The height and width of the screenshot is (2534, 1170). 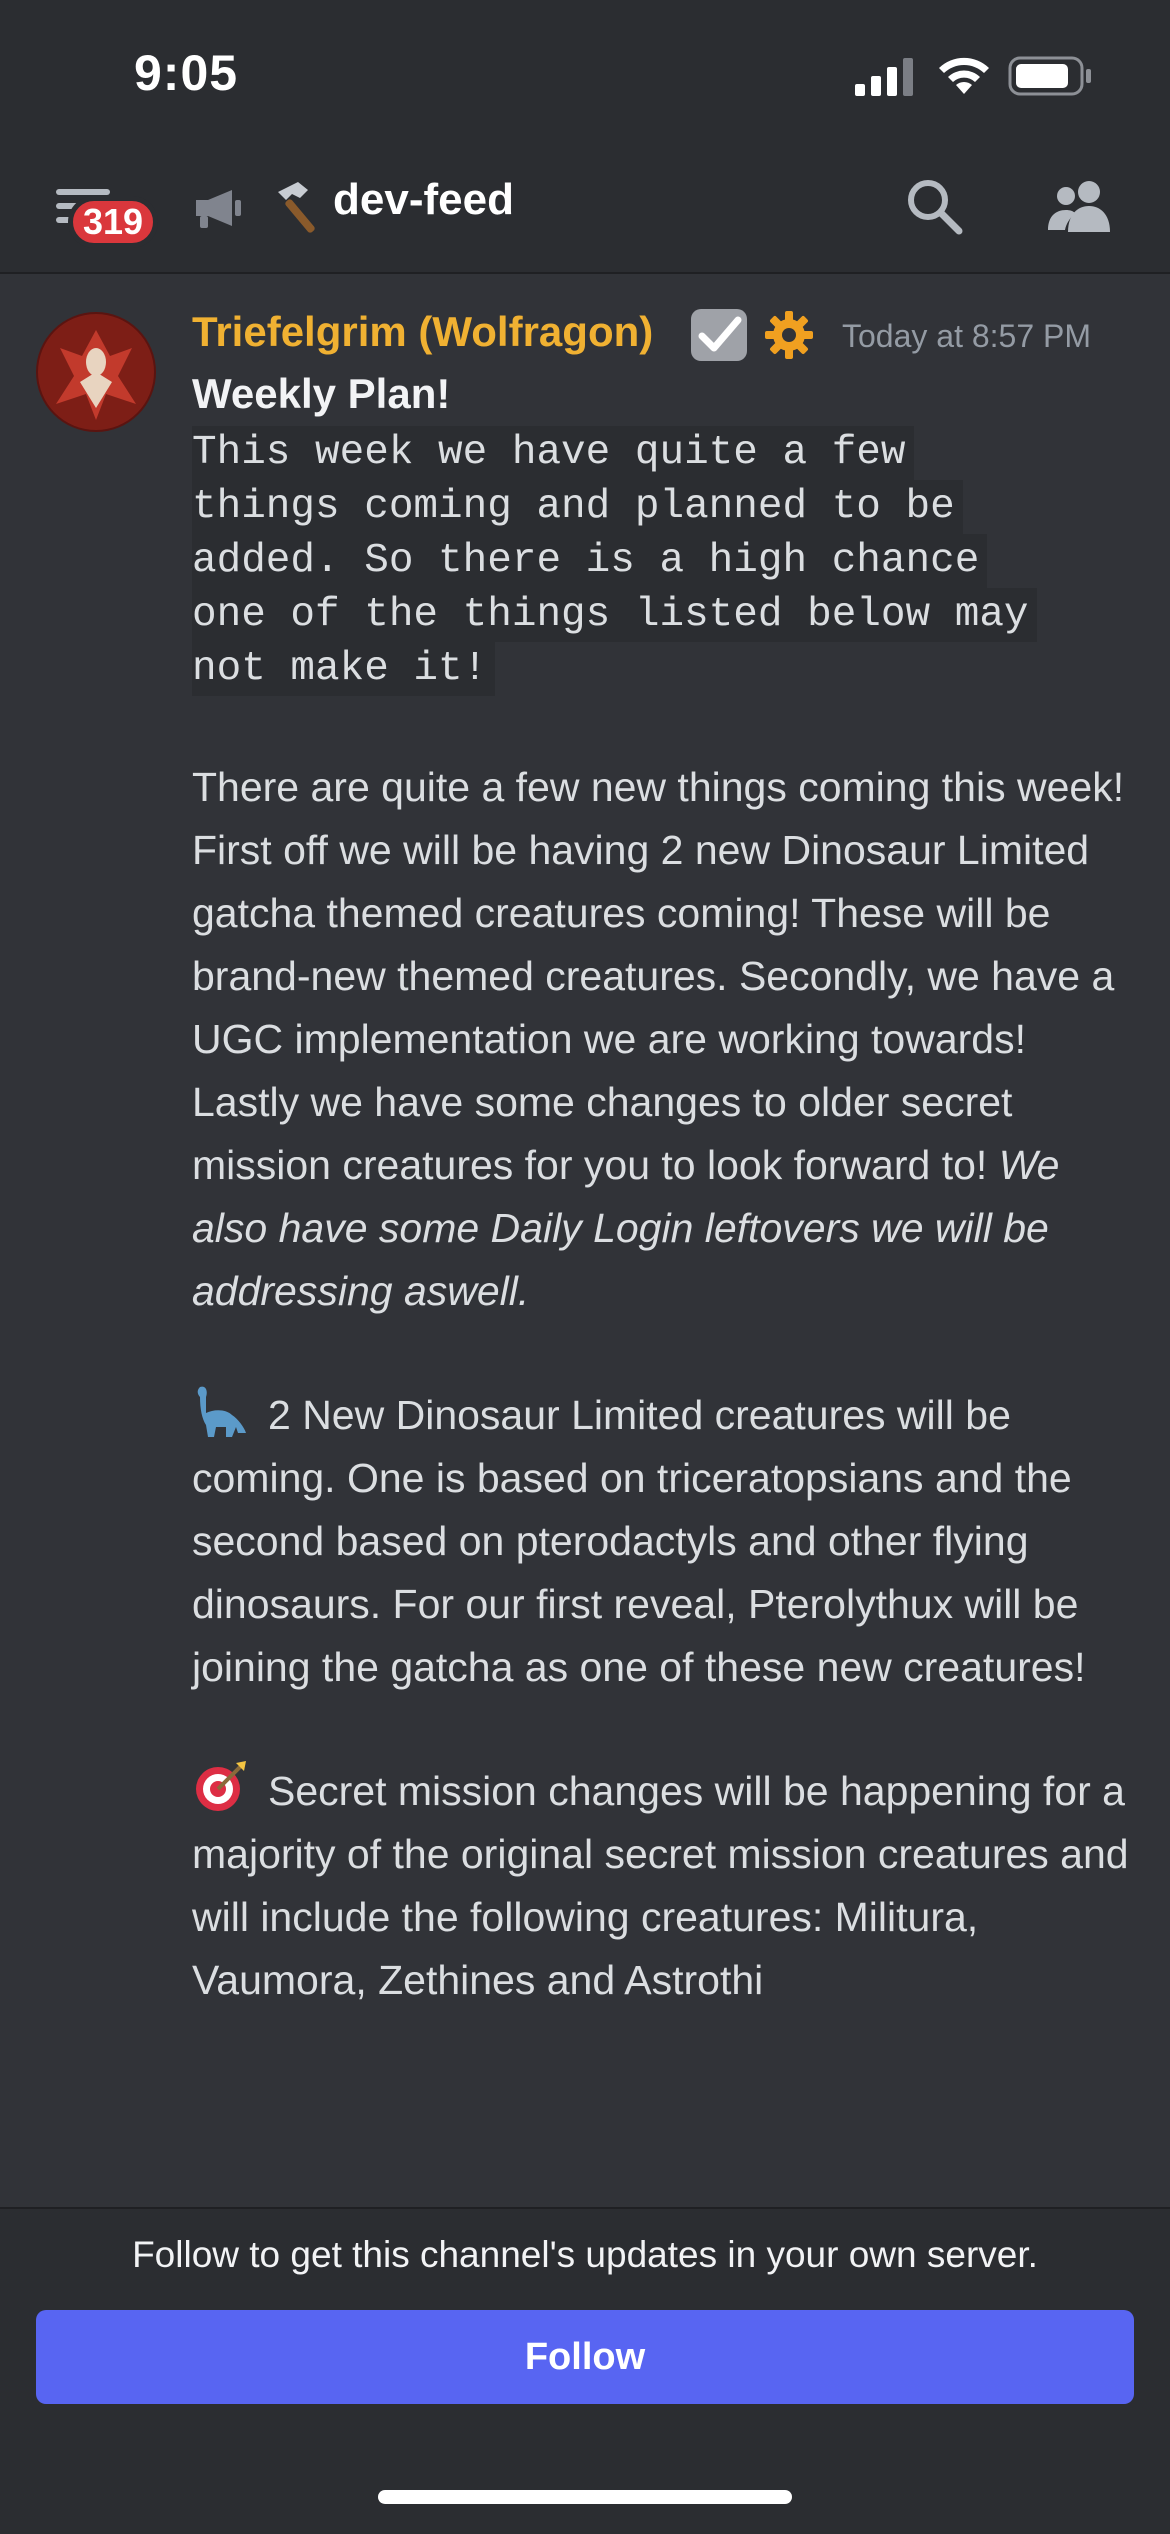 I want to click on battery-icon, so click(x=1049, y=76).